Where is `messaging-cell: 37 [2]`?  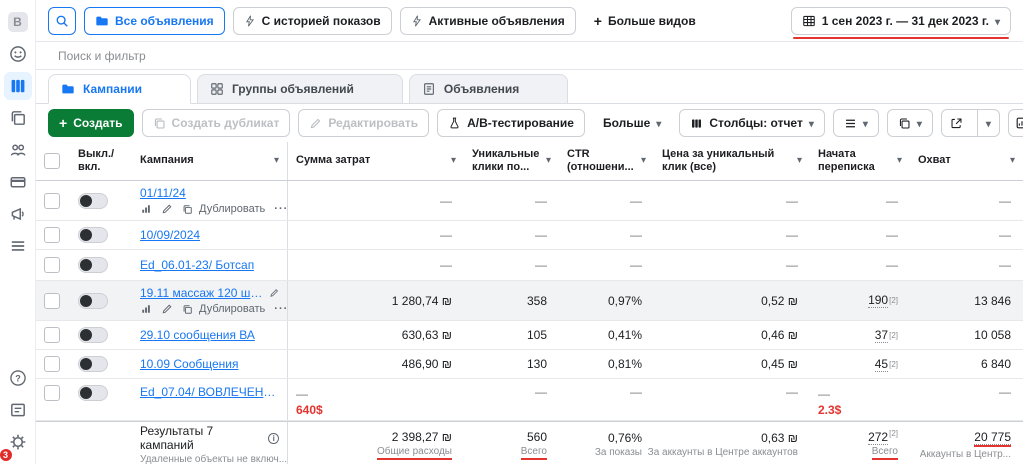 messaging-cell: 37 [2] is located at coordinates (886, 335).